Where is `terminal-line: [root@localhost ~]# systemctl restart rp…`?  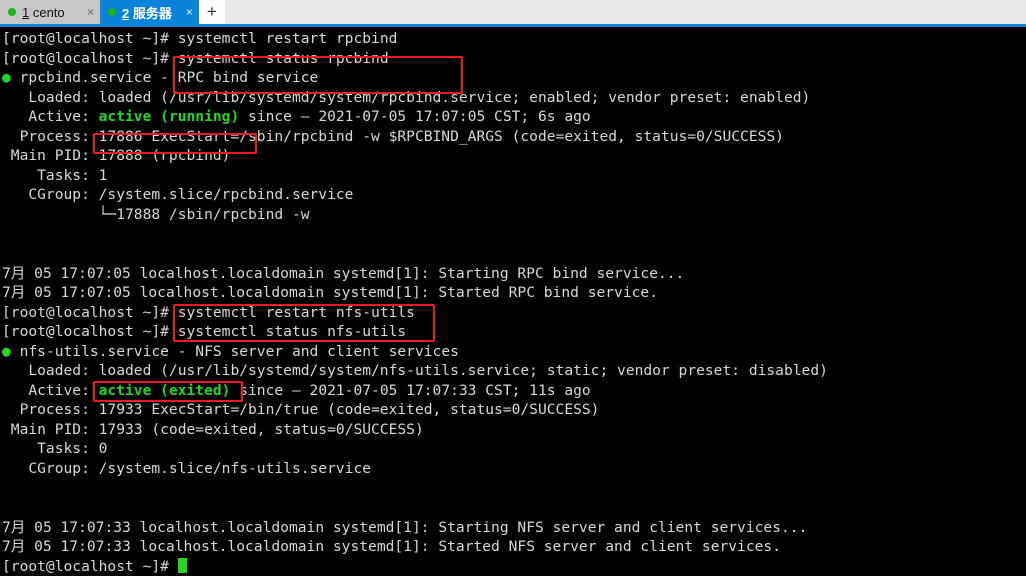 terminal-line: [root@localhost ~]# systemctl restart rp… is located at coordinates (514, 39).